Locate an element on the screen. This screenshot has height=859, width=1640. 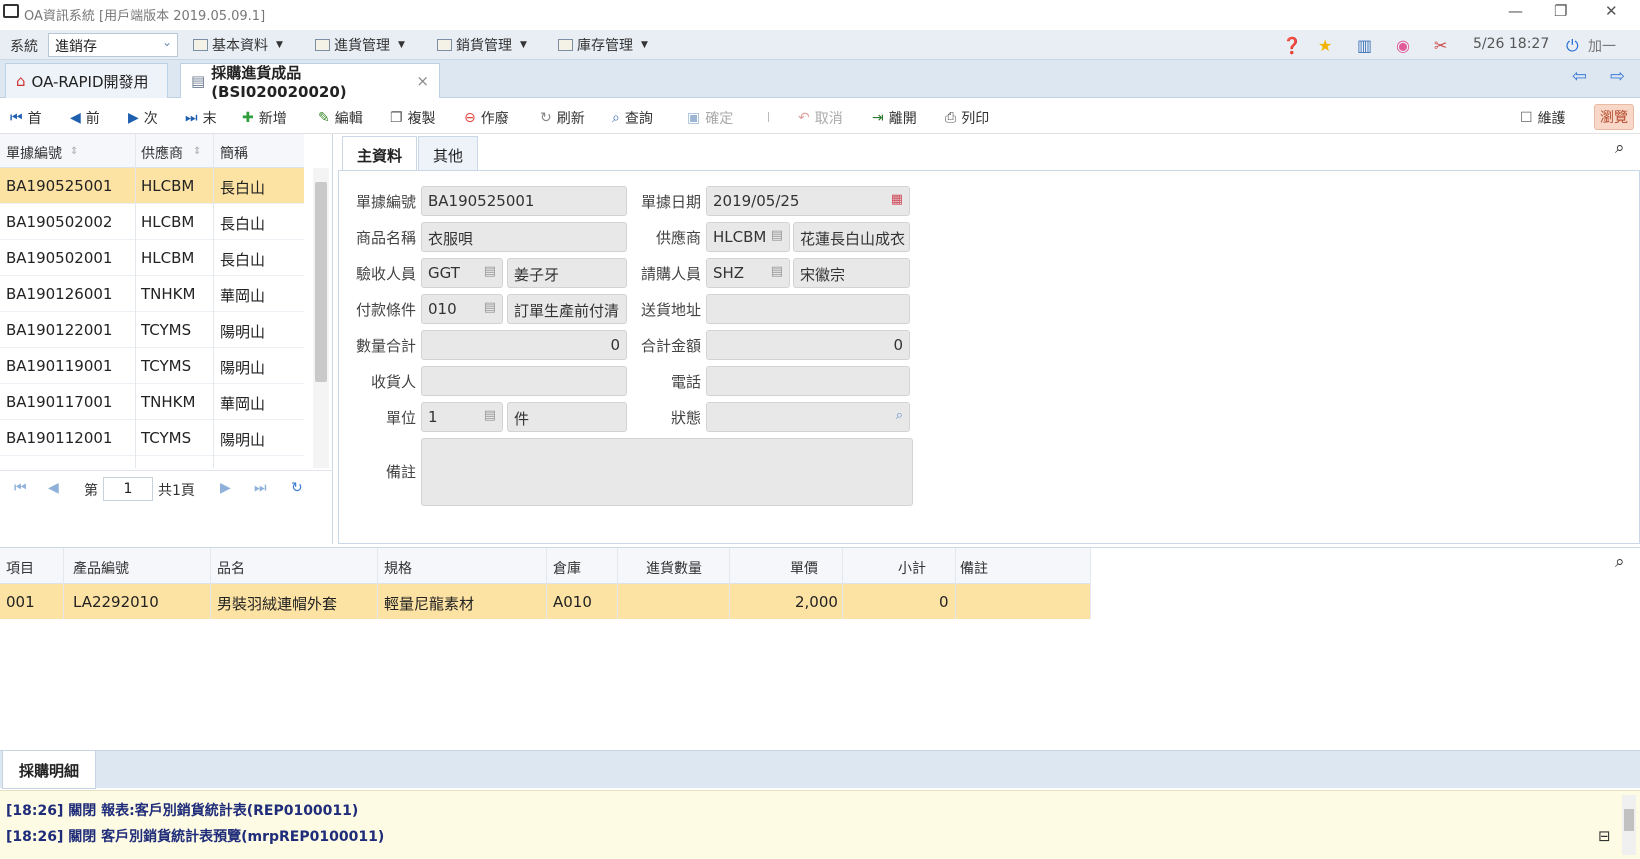
doc-date-field: 2019/05/25 ▦ is located at coordinates (808, 201).